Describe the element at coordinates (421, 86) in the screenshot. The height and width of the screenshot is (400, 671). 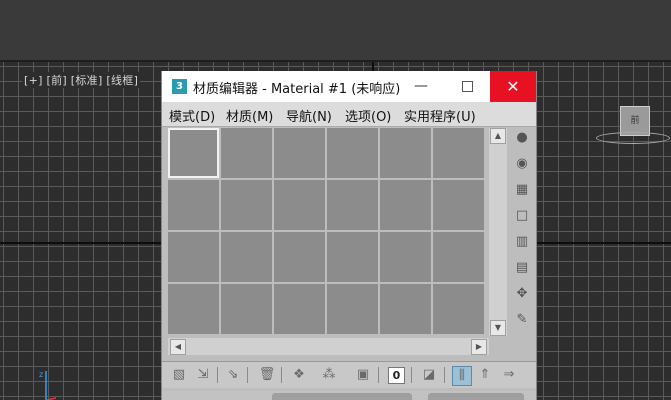
I see `minimize-button: —` at that location.